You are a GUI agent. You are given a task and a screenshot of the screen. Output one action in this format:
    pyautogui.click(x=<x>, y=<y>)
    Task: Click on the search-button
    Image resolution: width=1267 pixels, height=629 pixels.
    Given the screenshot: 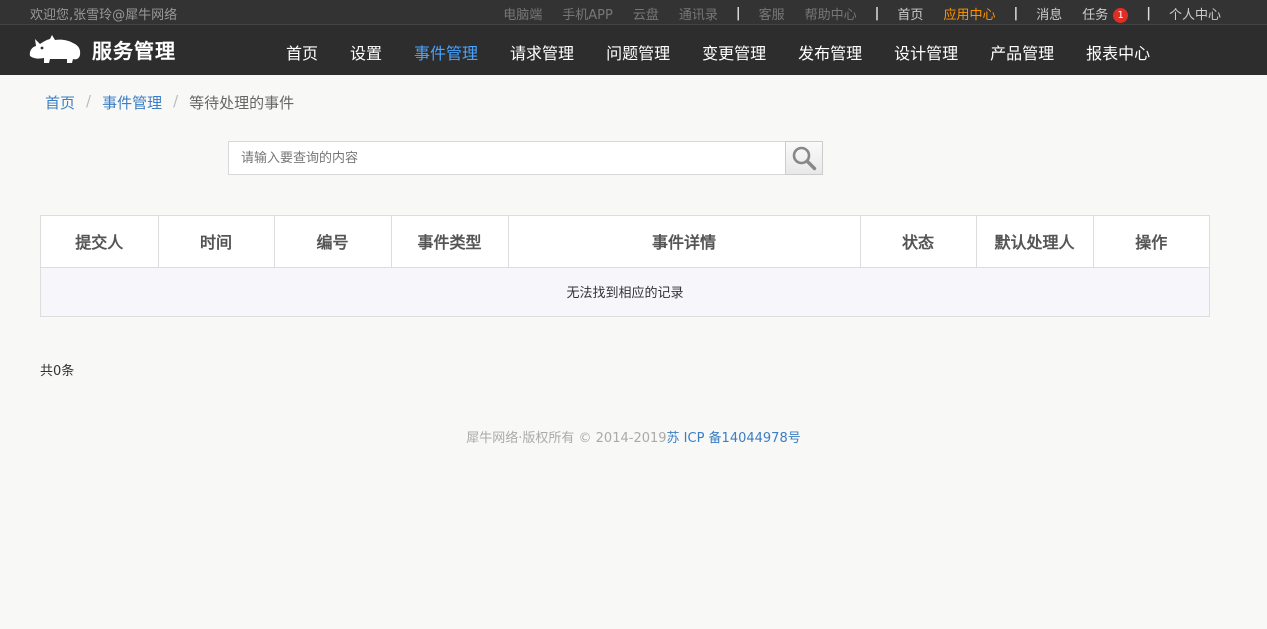 What is the action you would take?
    pyautogui.click(x=804, y=158)
    